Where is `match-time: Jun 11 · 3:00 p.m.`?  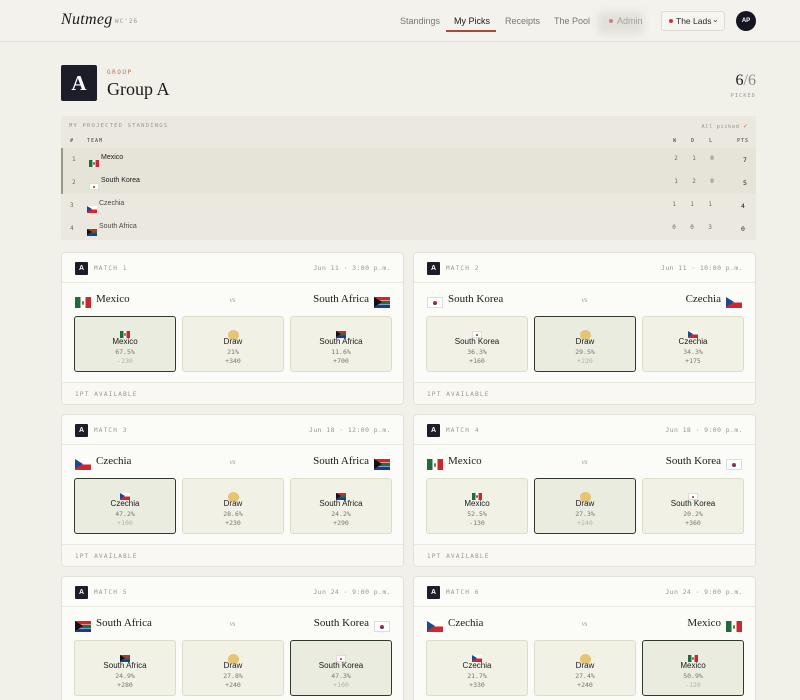 match-time: Jun 11 · 3:00 p.m. is located at coordinates (352, 268).